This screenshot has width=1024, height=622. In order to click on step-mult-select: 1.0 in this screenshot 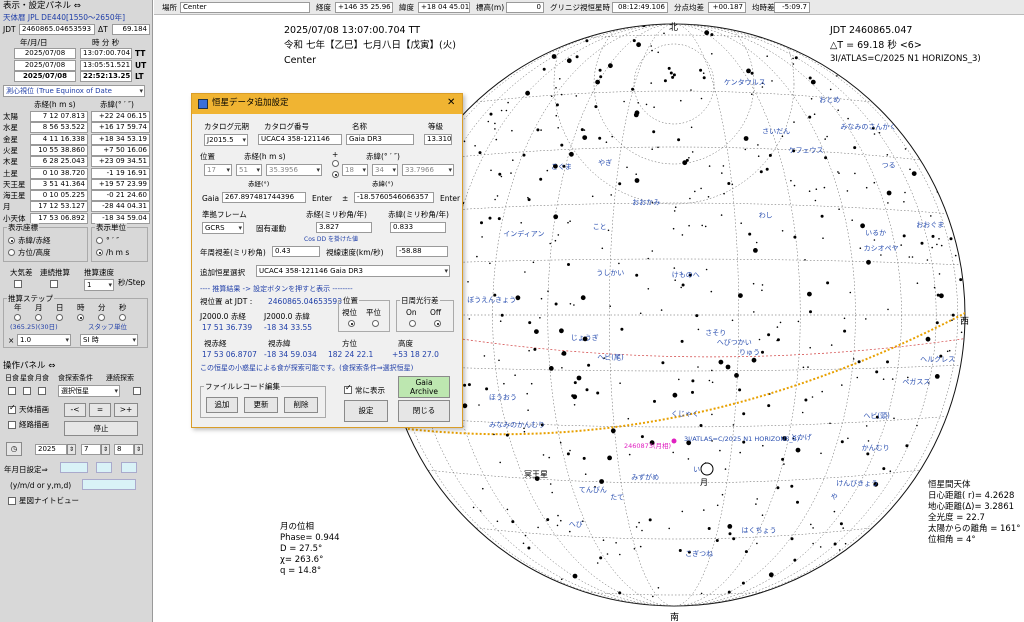, I will do `click(44, 340)`.